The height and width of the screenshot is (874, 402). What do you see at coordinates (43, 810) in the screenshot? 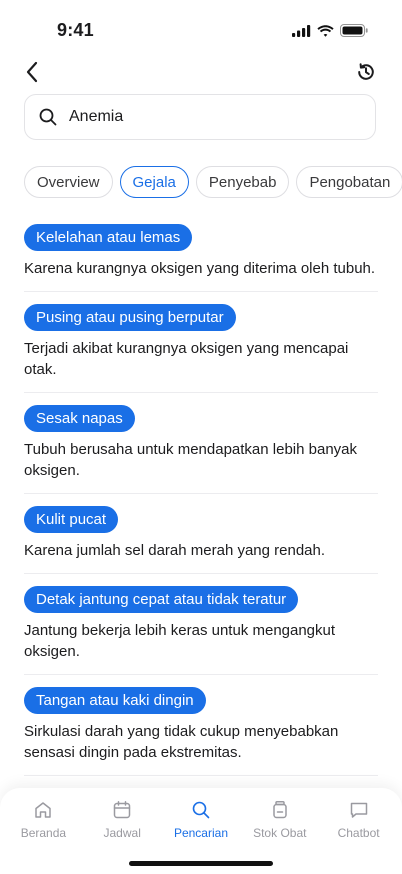
I see `home-icon` at bounding box center [43, 810].